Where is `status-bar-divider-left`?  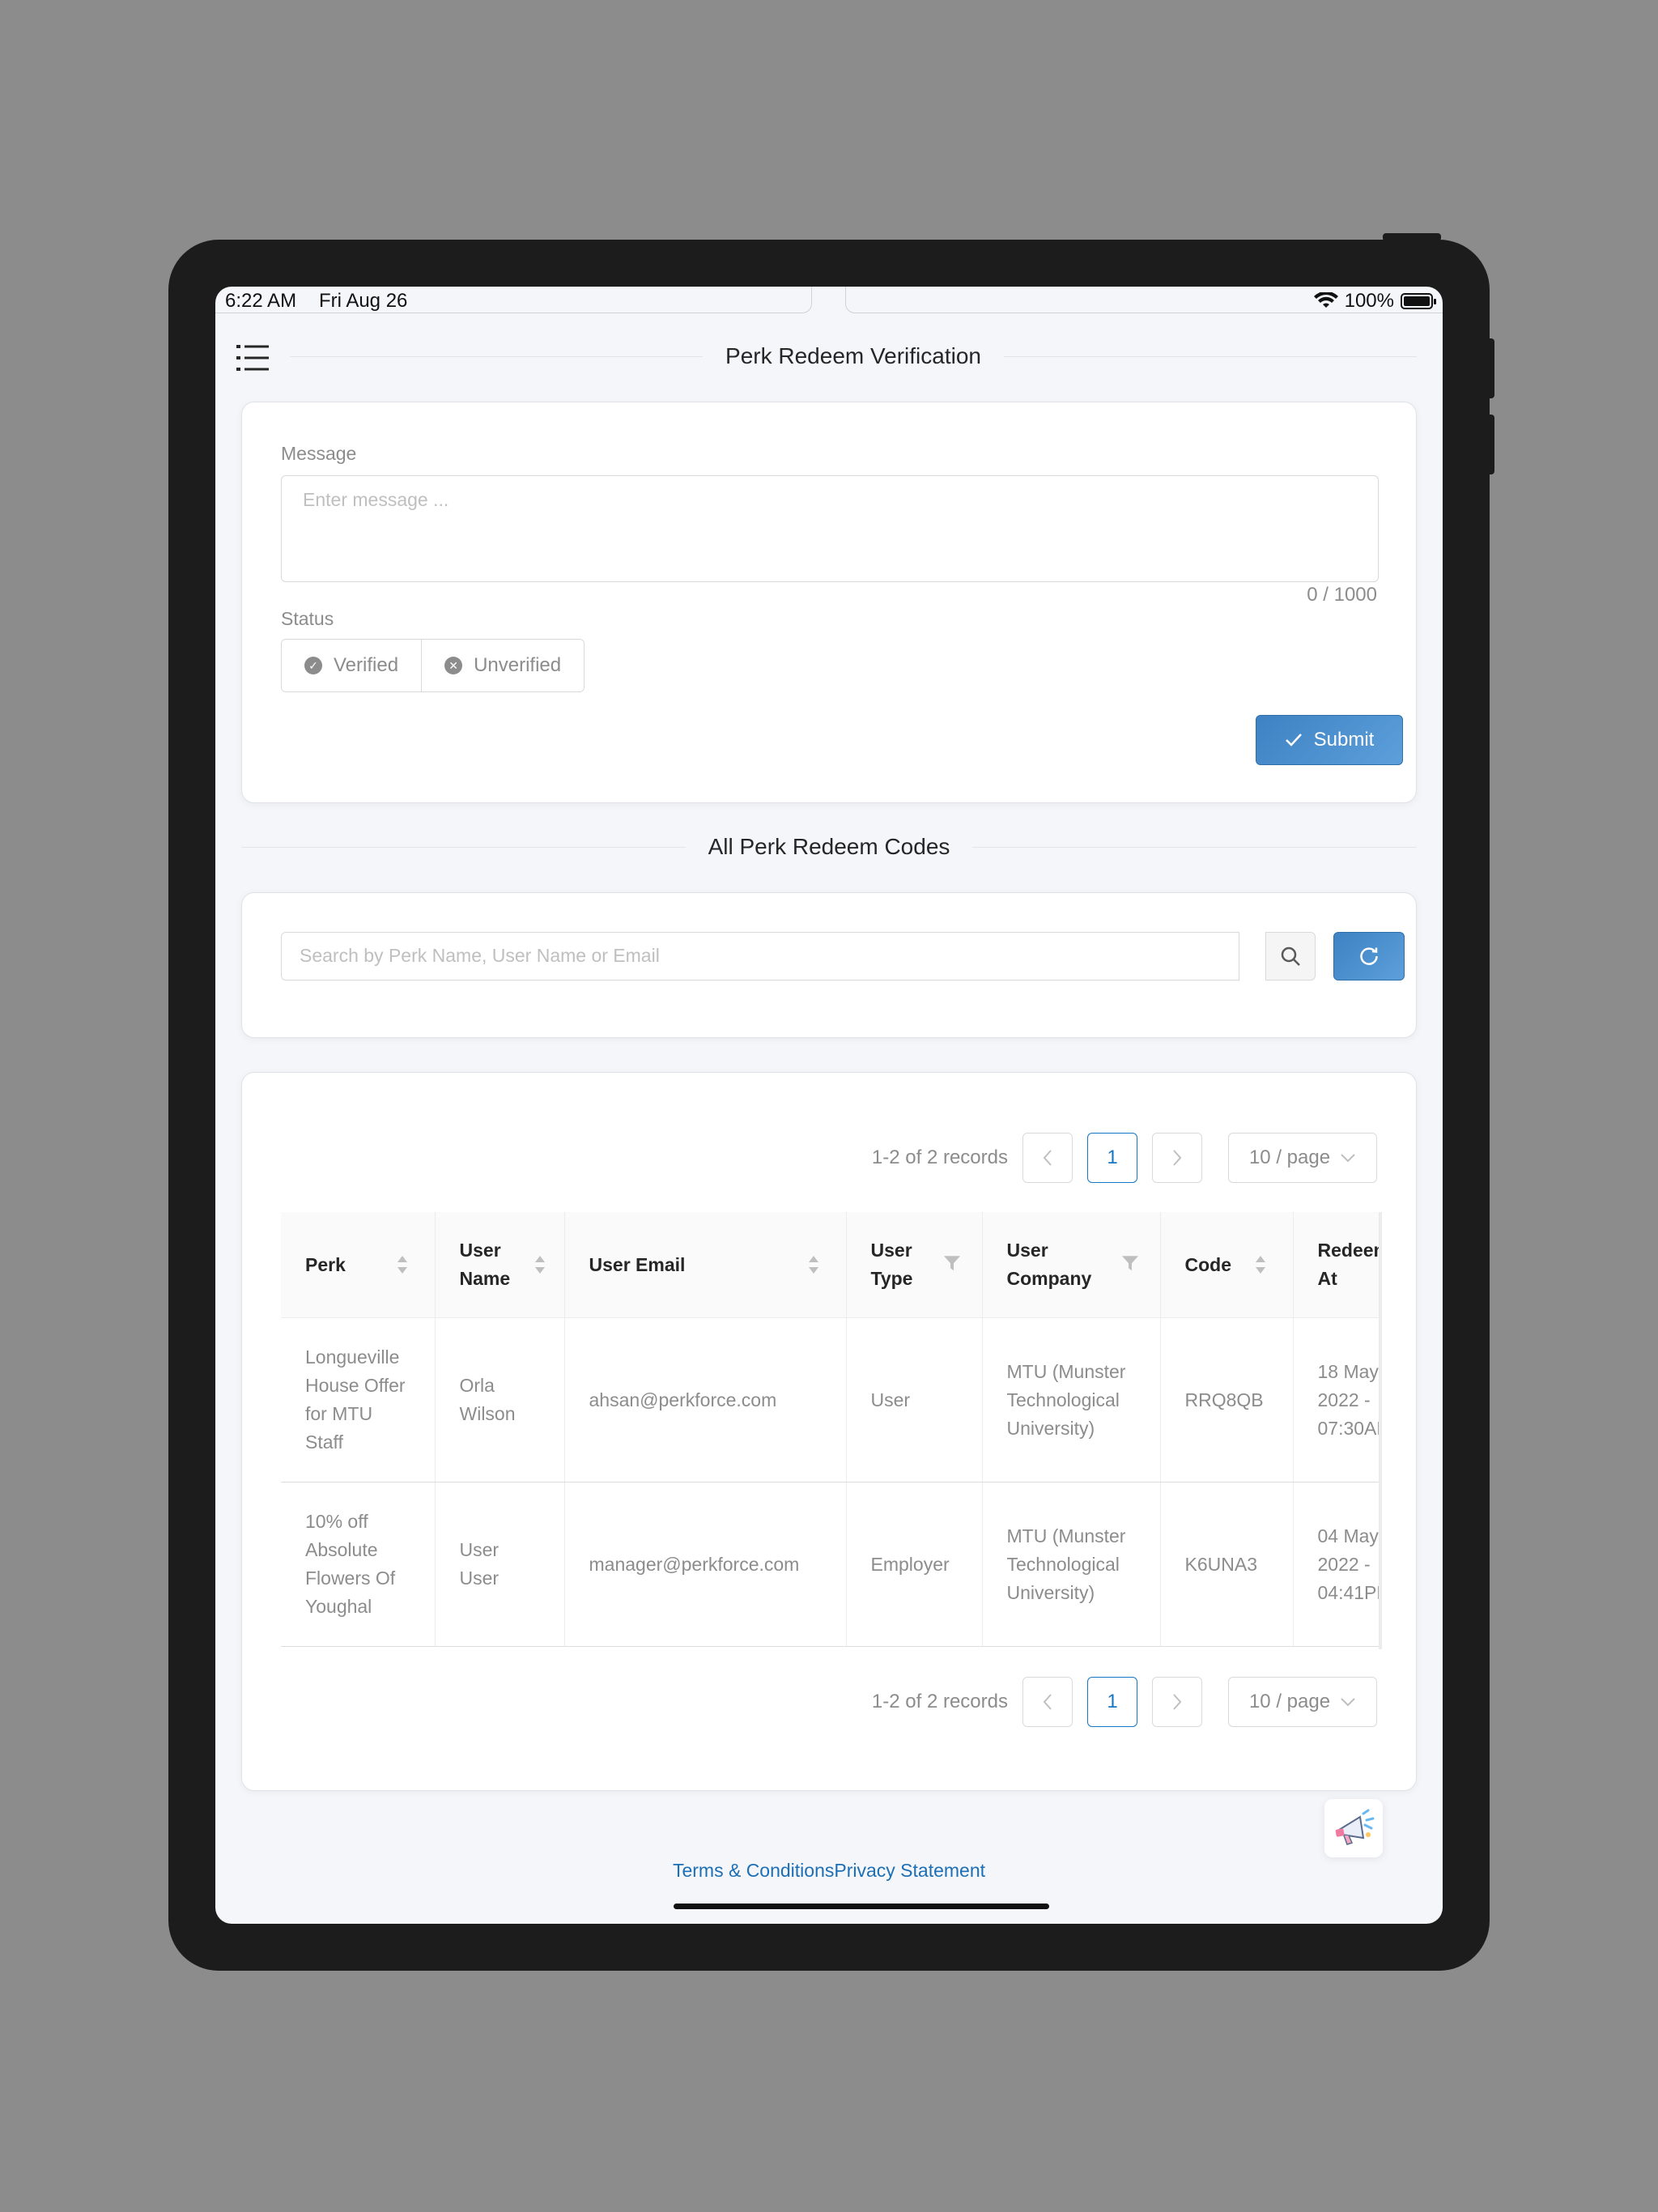 status-bar-divider-left is located at coordinates (513, 300).